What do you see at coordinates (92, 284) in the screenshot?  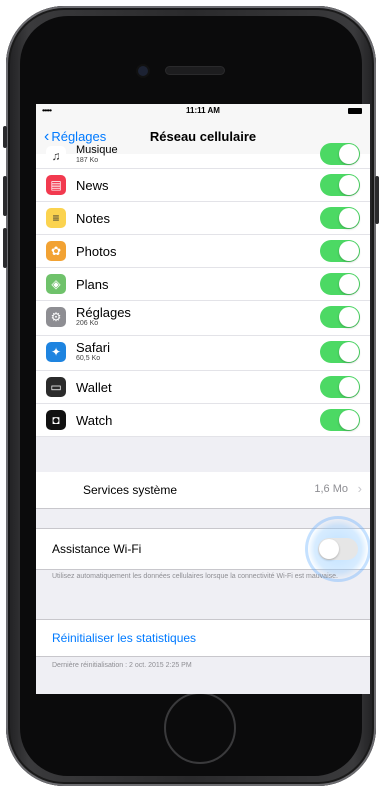 I see `app-name: Plans` at bounding box center [92, 284].